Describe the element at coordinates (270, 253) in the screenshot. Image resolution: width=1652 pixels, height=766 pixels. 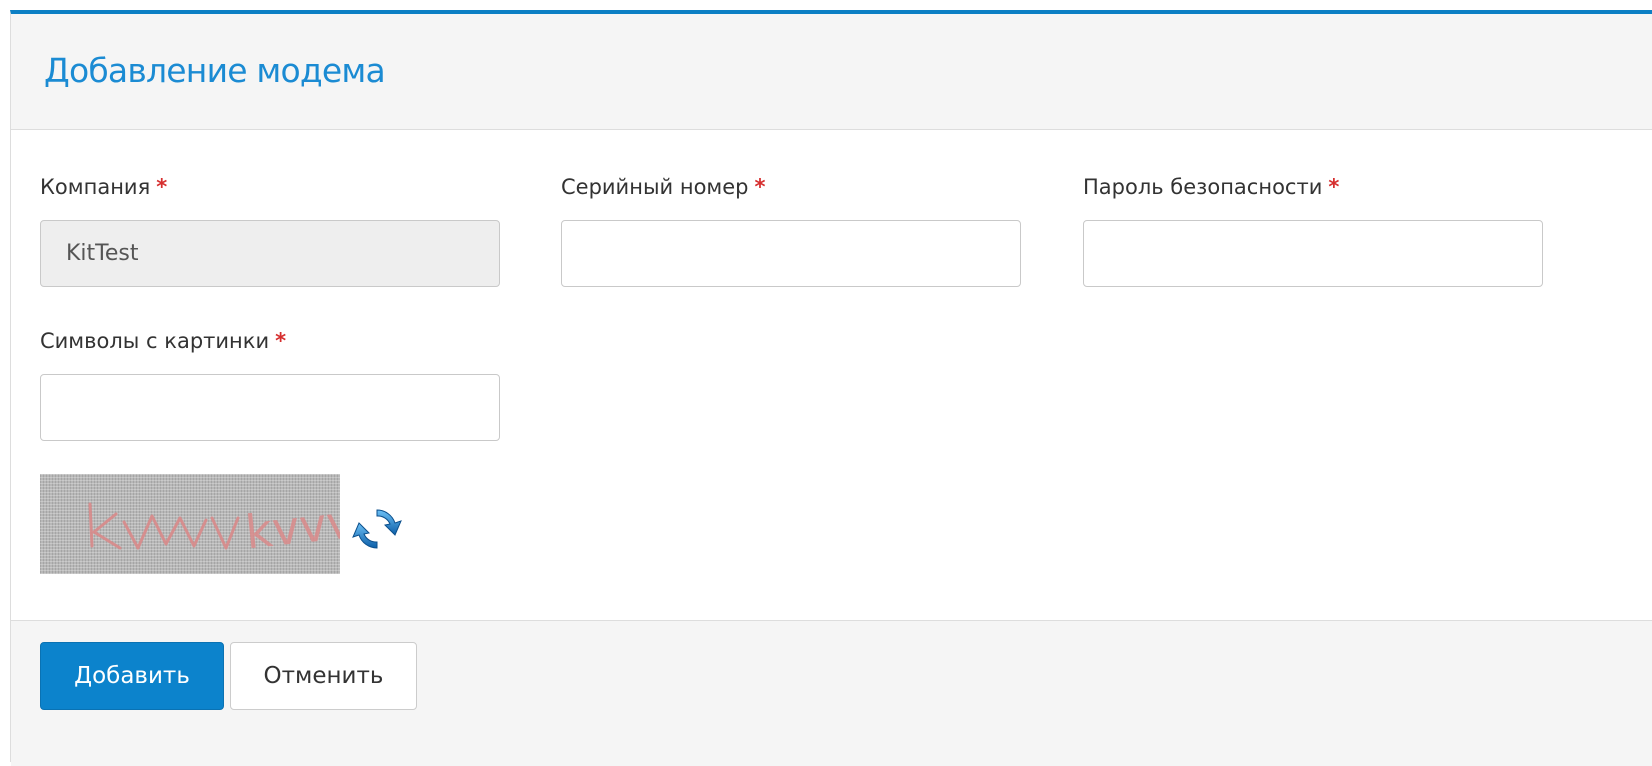
I see `company-input` at that location.